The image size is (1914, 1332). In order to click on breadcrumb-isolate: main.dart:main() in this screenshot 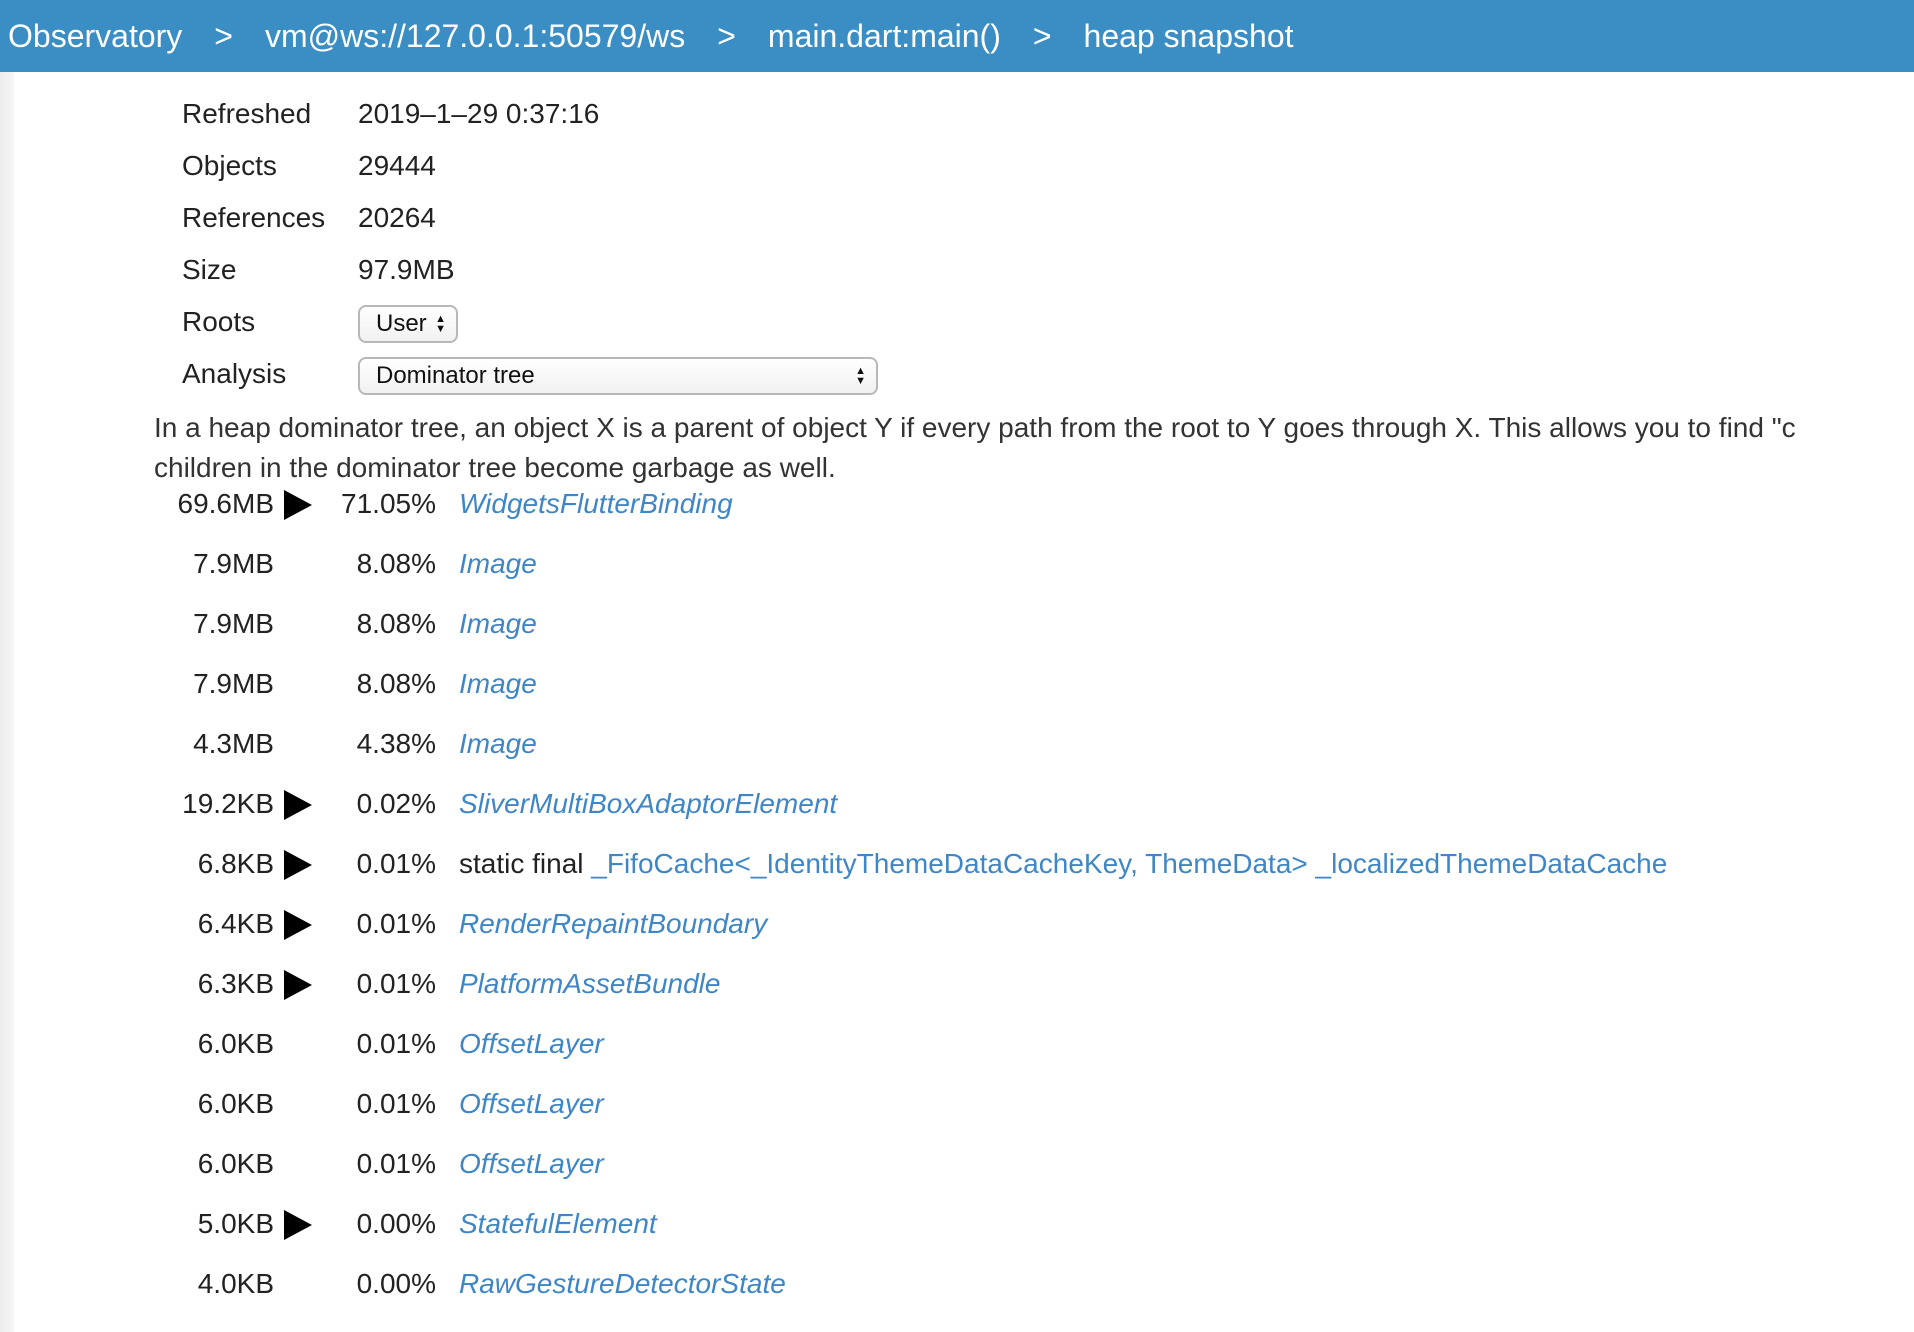, I will do `click(884, 36)`.